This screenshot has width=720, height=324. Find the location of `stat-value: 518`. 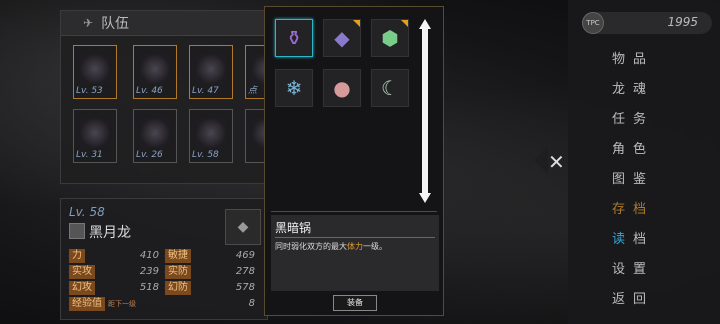

stat-value: 518 is located at coordinates (149, 287).